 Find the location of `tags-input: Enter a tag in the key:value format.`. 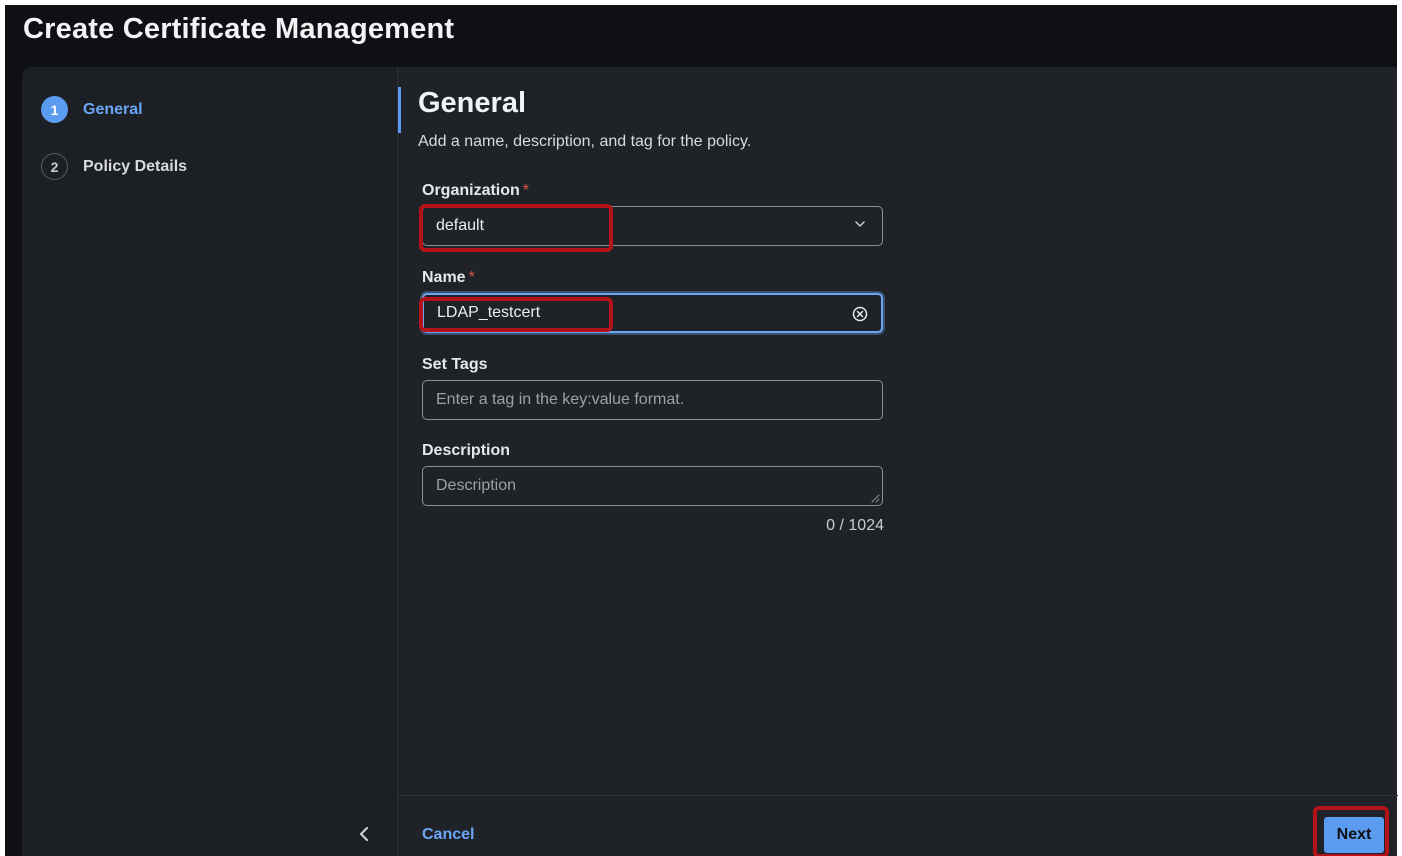

tags-input: Enter a tag in the key:value format. is located at coordinates (652, 400).